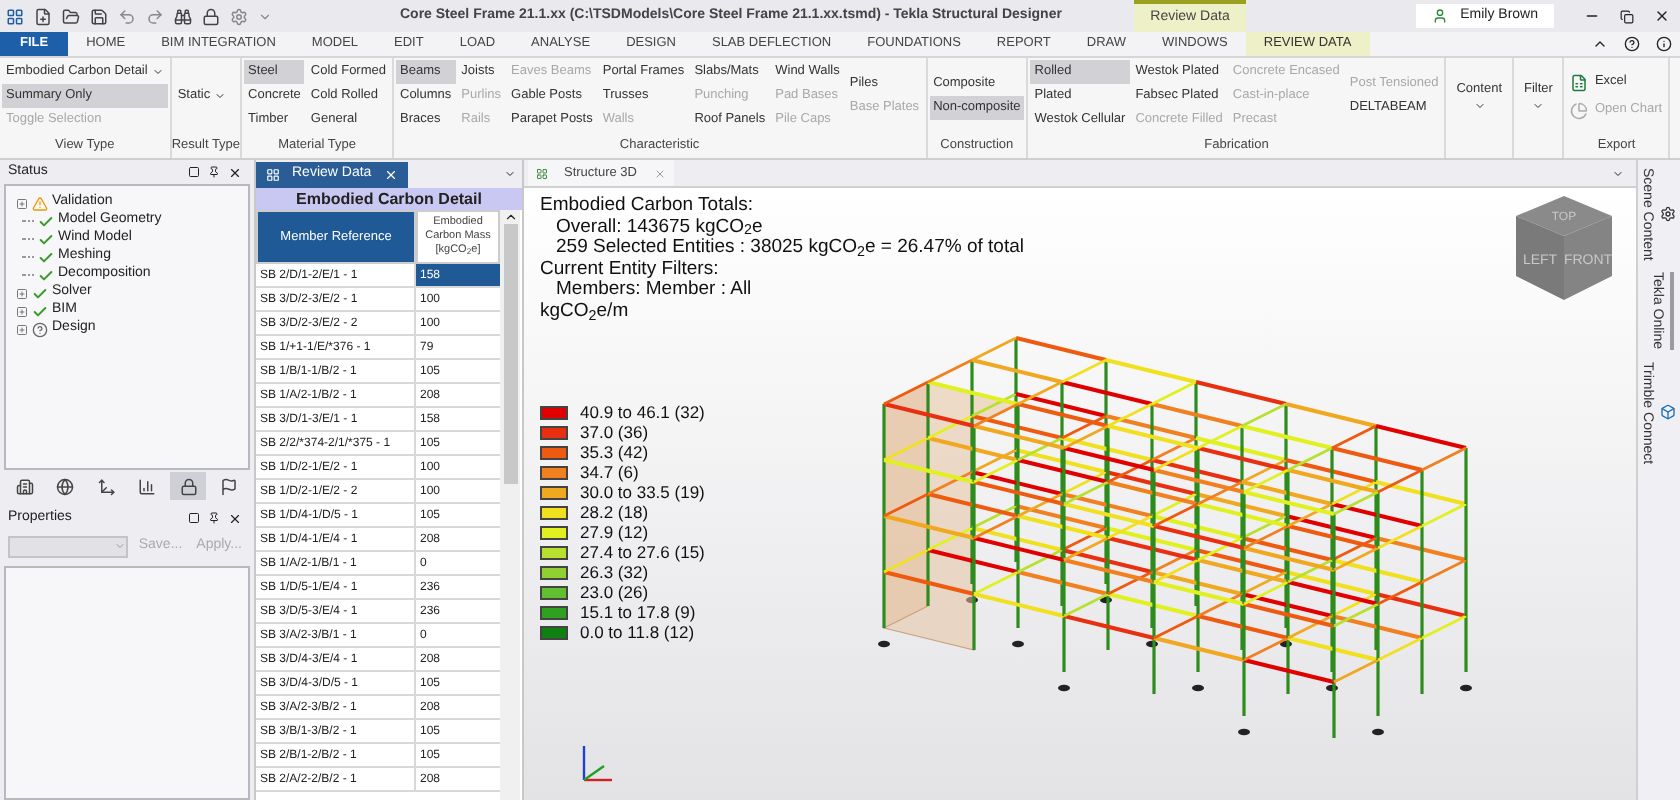 The height and width of the screenshot is (800, 1680). I want to click on summary-line: 259 Selected Entities : 38025 kgCO$_{2}$e = 26.47% of total, so click(790, 249).